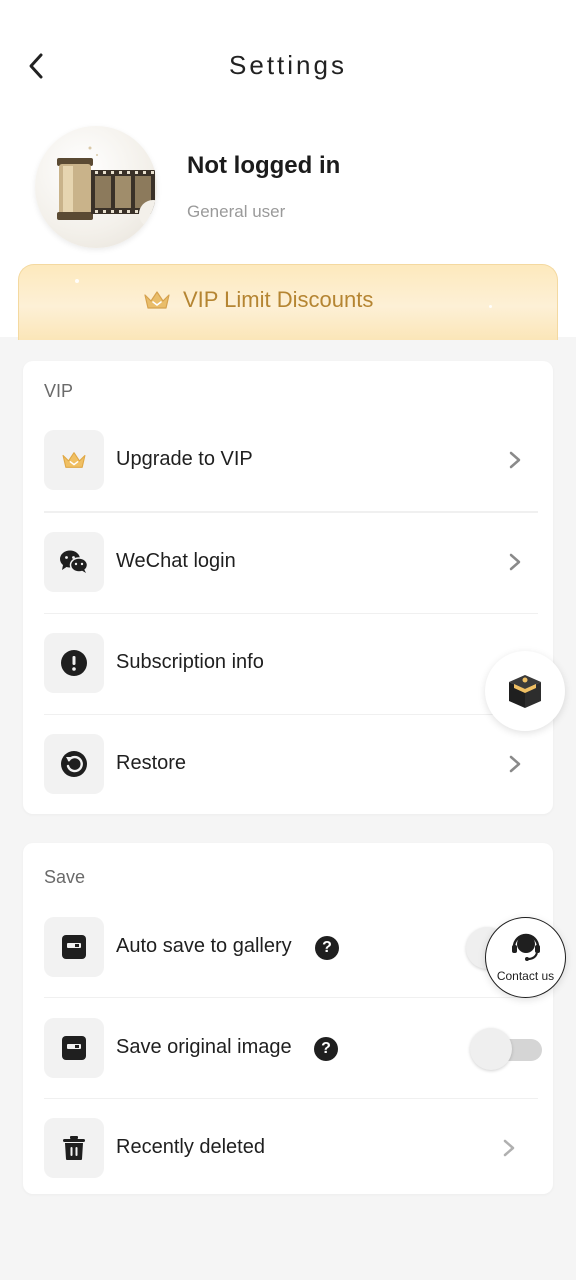 The image size is (576, 1280). I want to click on upgrade-vip-item: Upgrade to VIP, so click(291, 462).